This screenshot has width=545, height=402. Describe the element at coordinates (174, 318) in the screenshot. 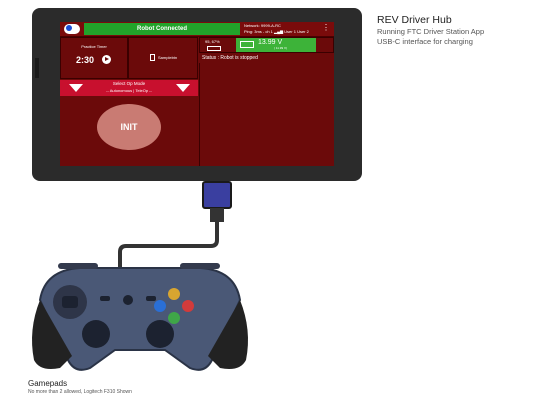

I see `green-button` at that location.